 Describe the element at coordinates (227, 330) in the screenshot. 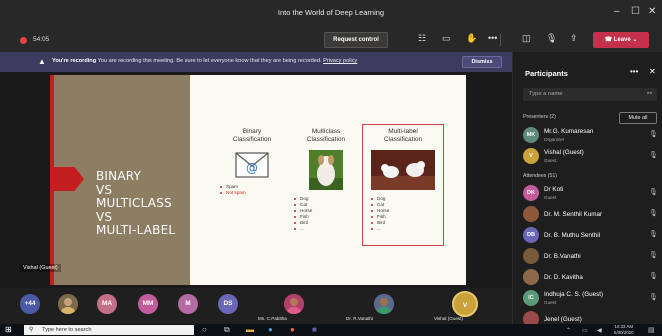

I see `task-view-icon: ⧉` at that location.